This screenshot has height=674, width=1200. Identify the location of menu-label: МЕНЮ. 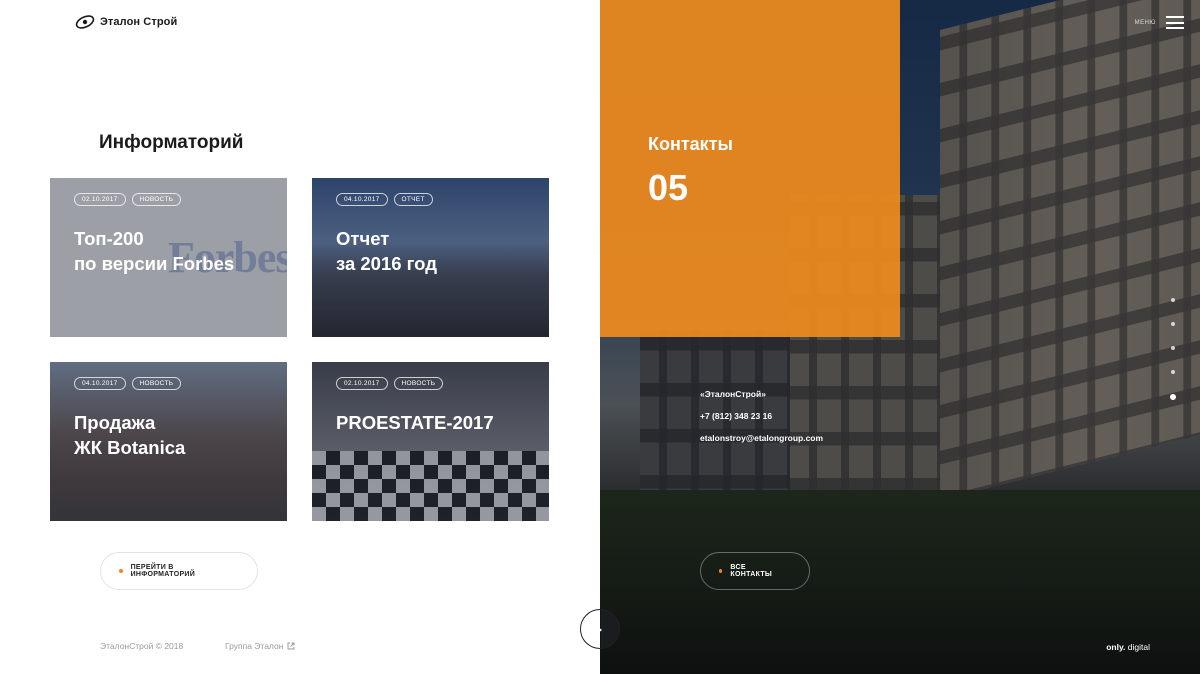
(1145, 22).